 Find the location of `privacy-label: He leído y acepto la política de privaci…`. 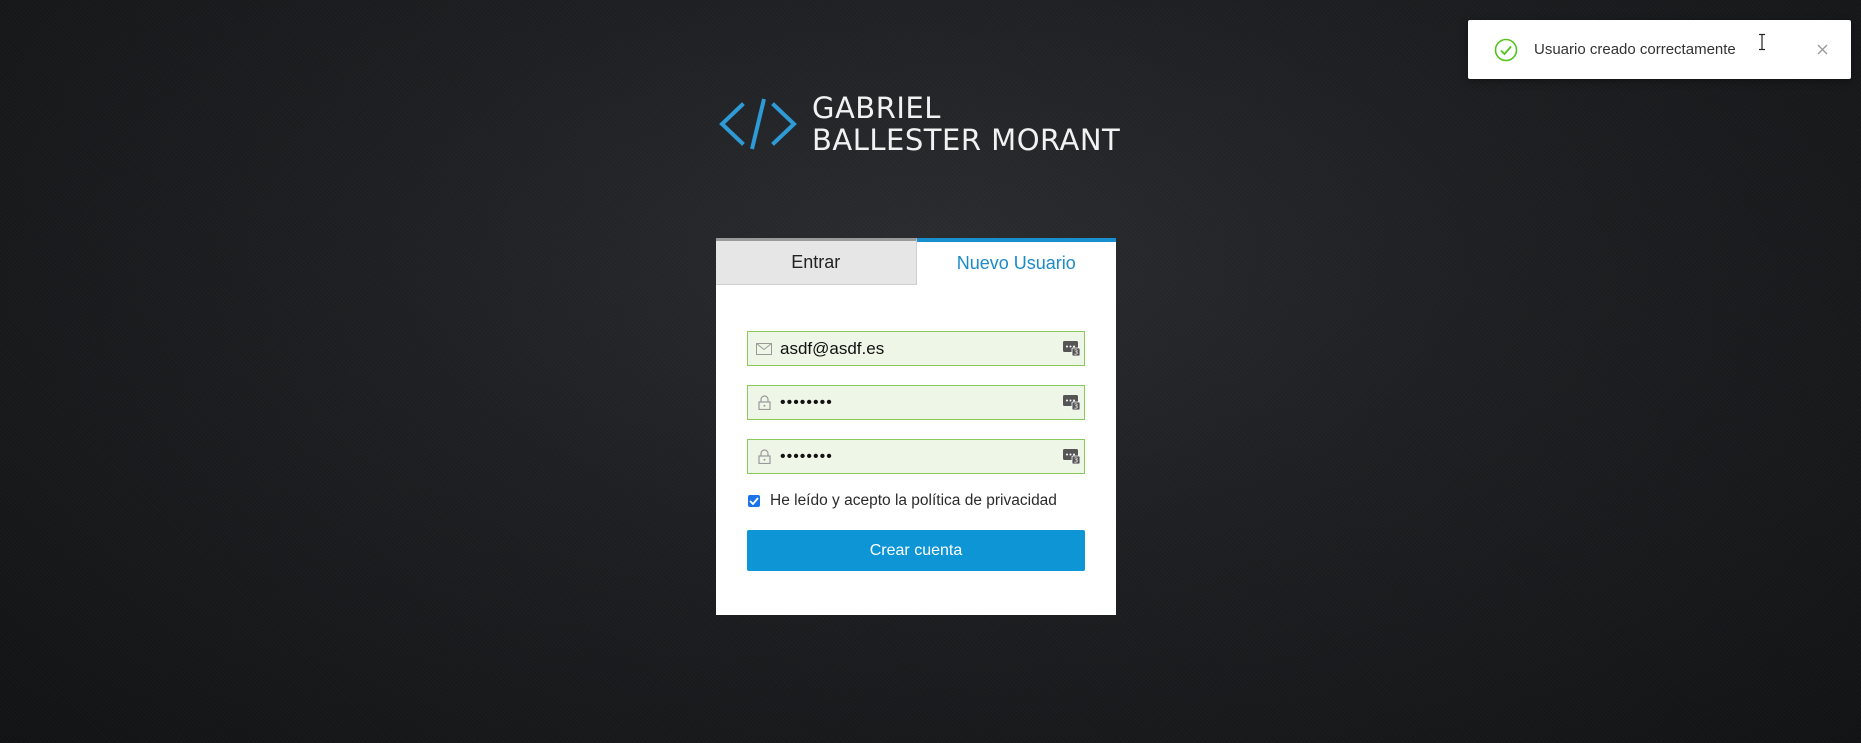

privacy-label: He leído y acepto la política de privaci… is located at coordinates (913, 501).